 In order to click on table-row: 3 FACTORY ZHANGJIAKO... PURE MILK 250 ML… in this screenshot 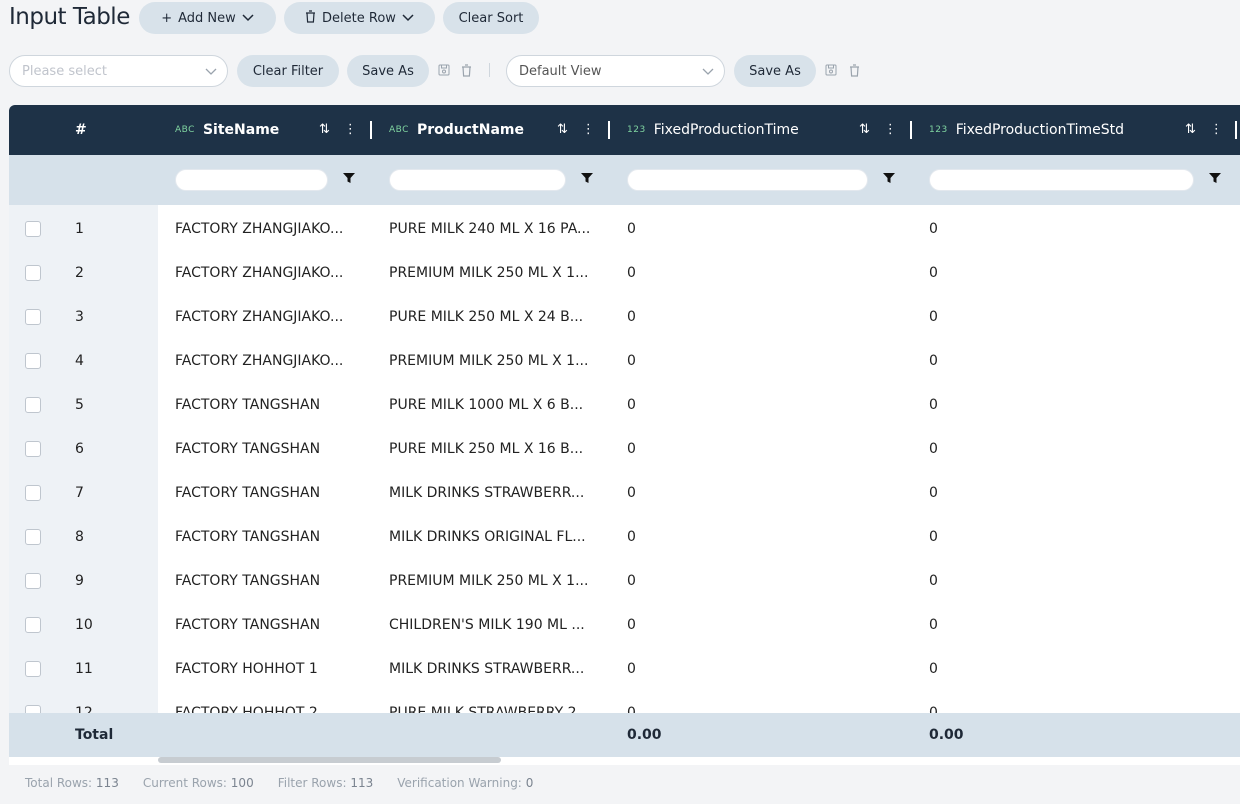, I will do `click(624, 317)`.